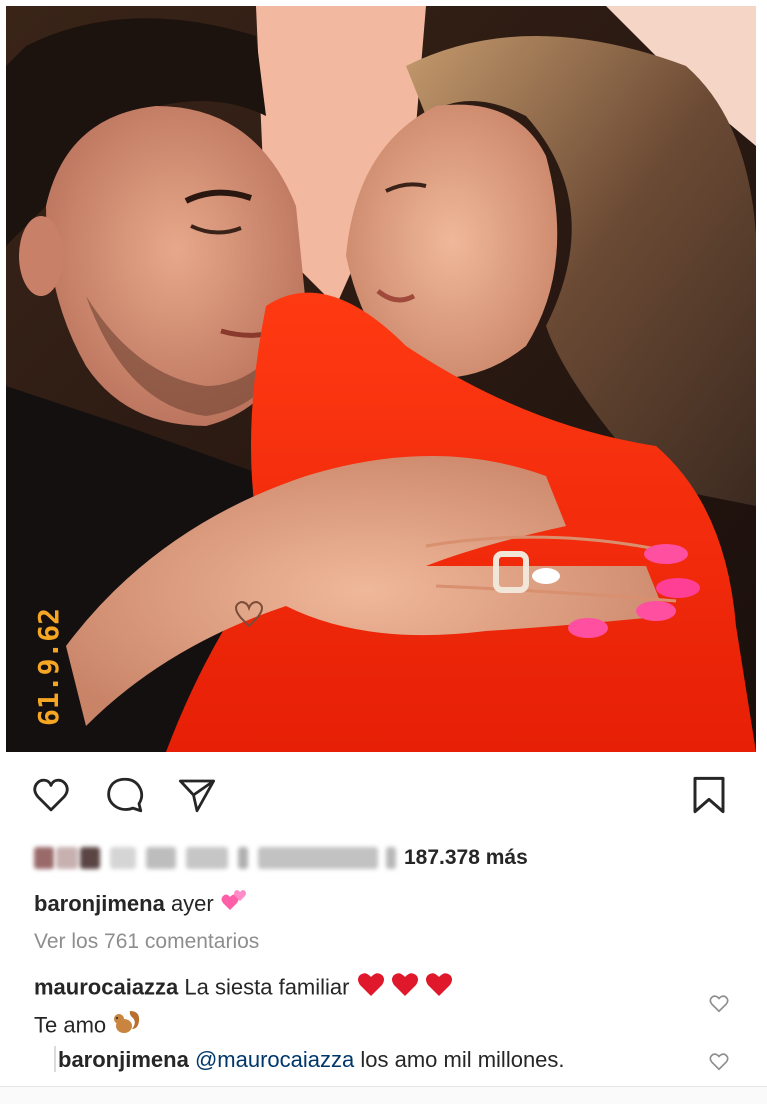  What do you see at coordinates (215, 858) in the screenshot?
I see `blurred-likers` at bounding box center [215, 858].